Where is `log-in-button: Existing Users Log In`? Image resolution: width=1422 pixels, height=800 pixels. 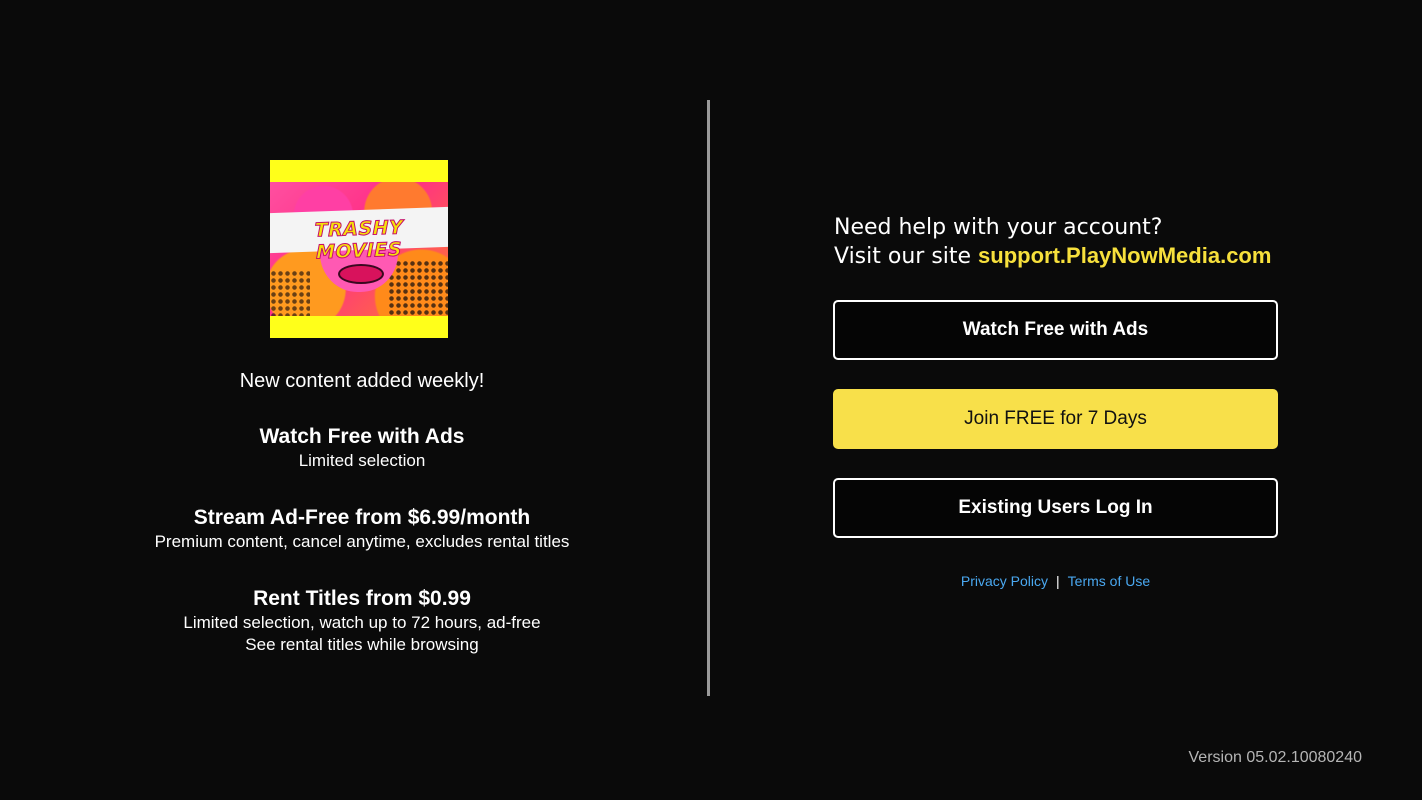
log-in-button: Existing Users Log In is located at coordinates (1055, 508).